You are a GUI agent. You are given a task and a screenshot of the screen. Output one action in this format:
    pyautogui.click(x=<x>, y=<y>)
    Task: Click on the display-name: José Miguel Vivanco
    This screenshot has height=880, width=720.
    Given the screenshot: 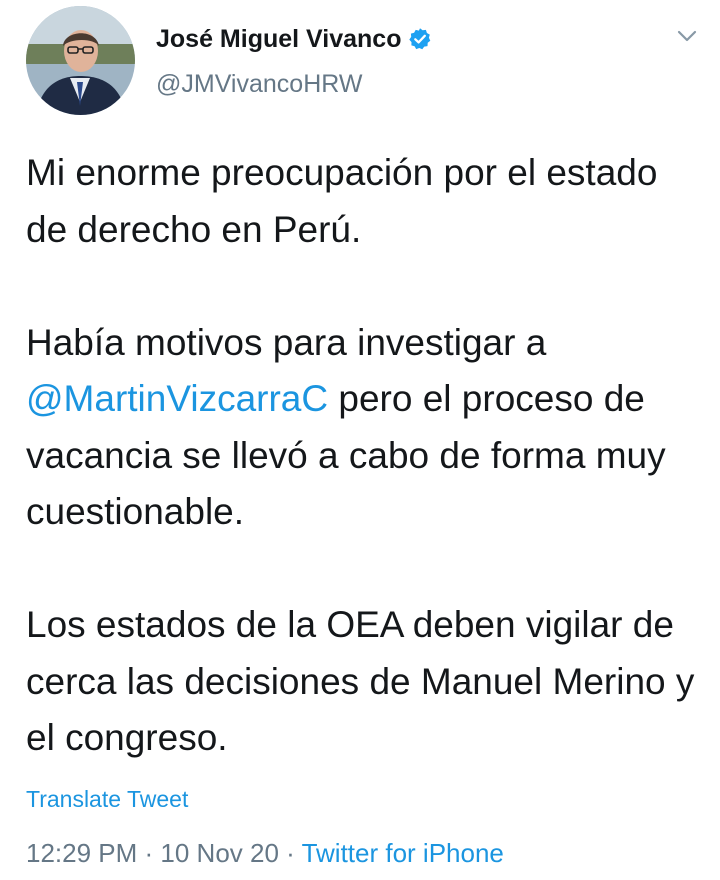 What is the action you would take?
    pyautogui.click(x=278, y=39)
    